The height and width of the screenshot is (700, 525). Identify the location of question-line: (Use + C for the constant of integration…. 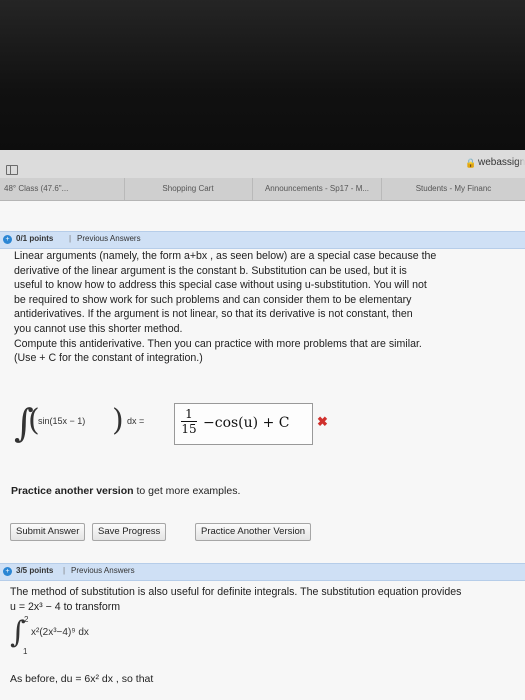
(108, 358).